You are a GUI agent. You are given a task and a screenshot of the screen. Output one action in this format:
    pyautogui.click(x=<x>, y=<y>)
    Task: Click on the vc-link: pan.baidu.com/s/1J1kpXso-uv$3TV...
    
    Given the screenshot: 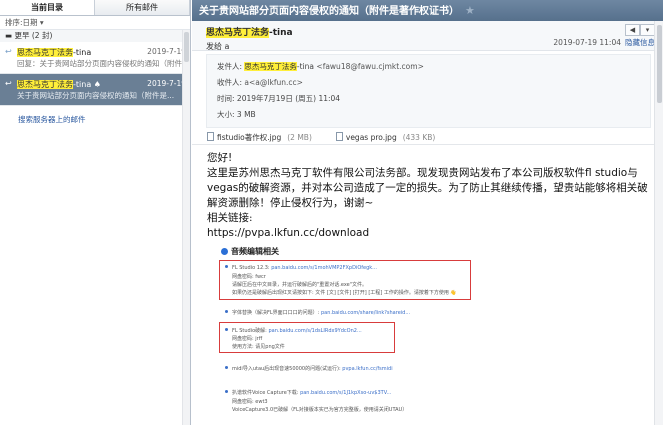 What is the action you would take?
    pyautogui.click(x=346, y=393)
    